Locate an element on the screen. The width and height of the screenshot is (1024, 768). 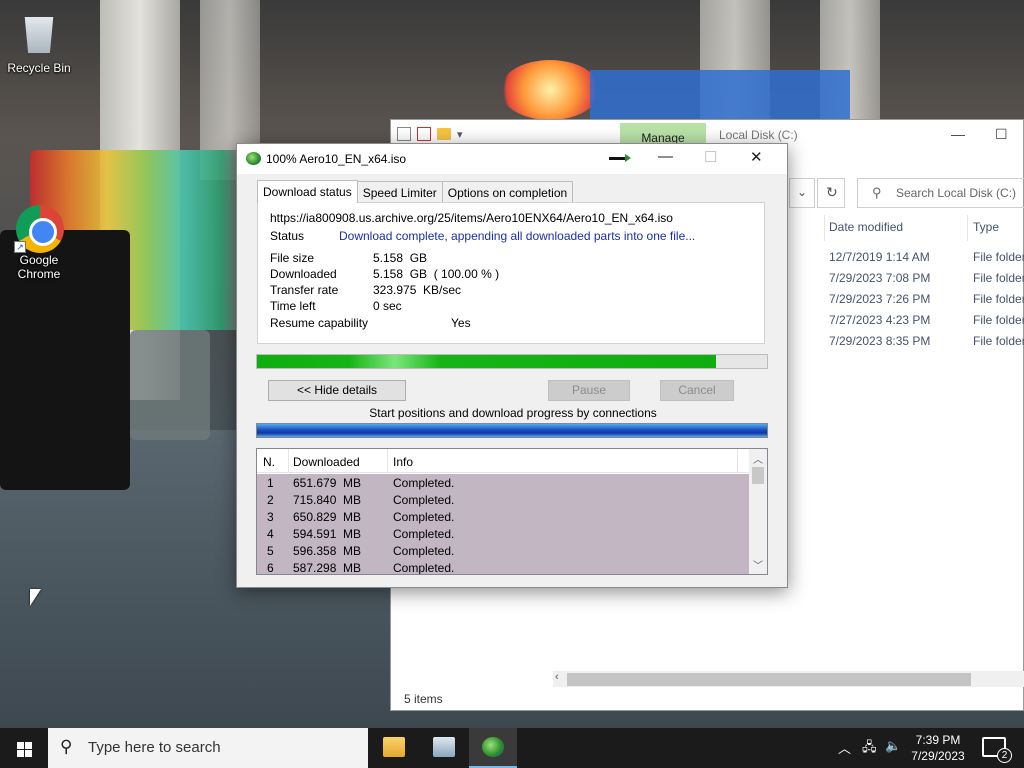
downloaded-value: 5.158 GB ( 100.00 % ) is located at coordinates (436, 274).